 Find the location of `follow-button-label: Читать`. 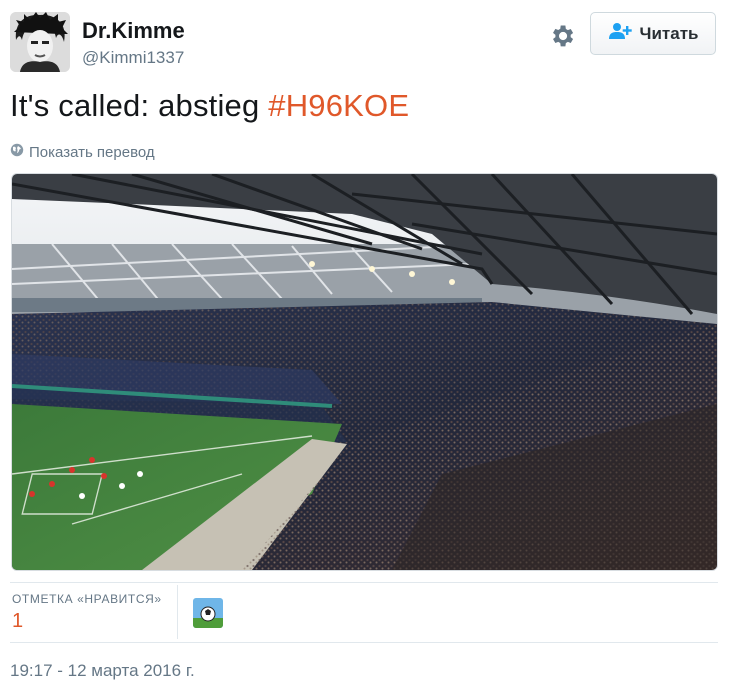

follow-button-label: Читать is located at coordinates (669, 33).